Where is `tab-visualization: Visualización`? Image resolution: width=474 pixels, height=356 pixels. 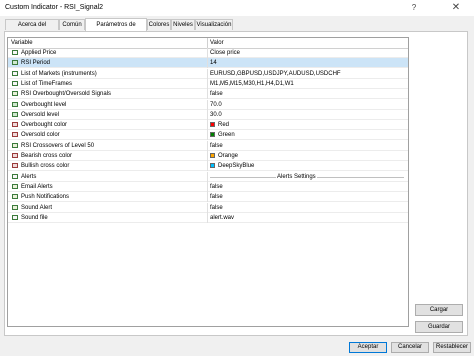 tab-visualization: Visualización is located at coordinates (214, 24).